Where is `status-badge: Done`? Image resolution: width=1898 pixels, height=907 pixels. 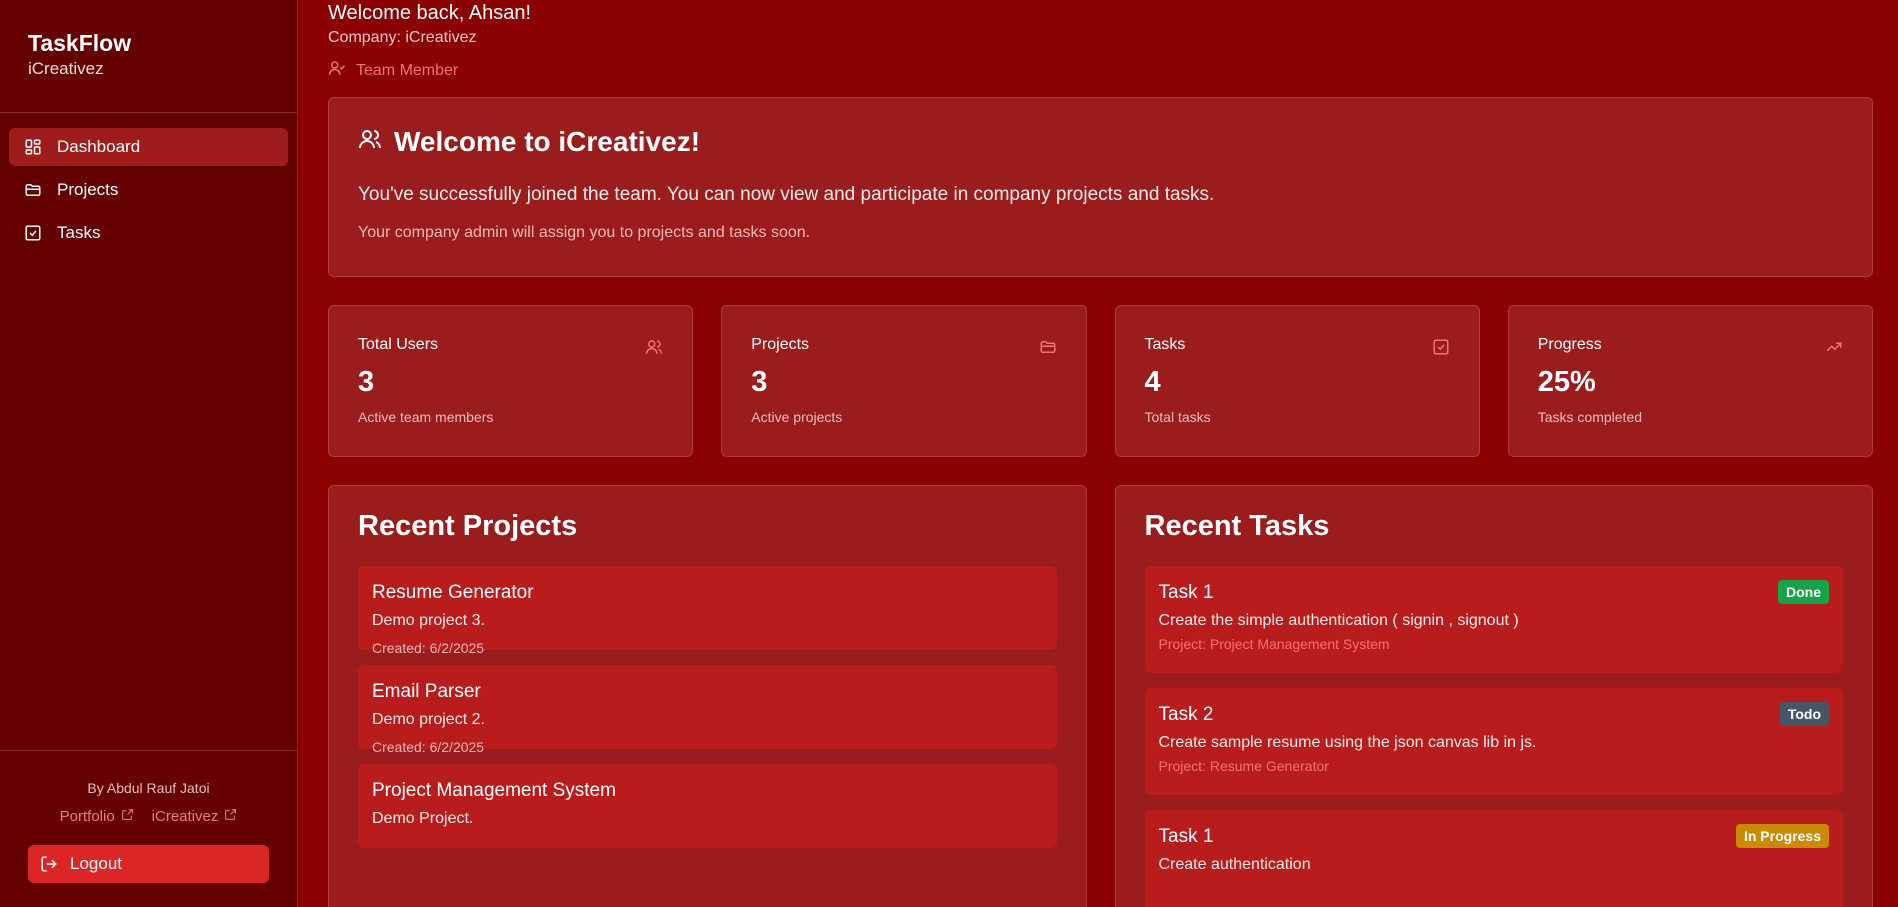 status-badge: Done is located at coordinates (1803, 592).